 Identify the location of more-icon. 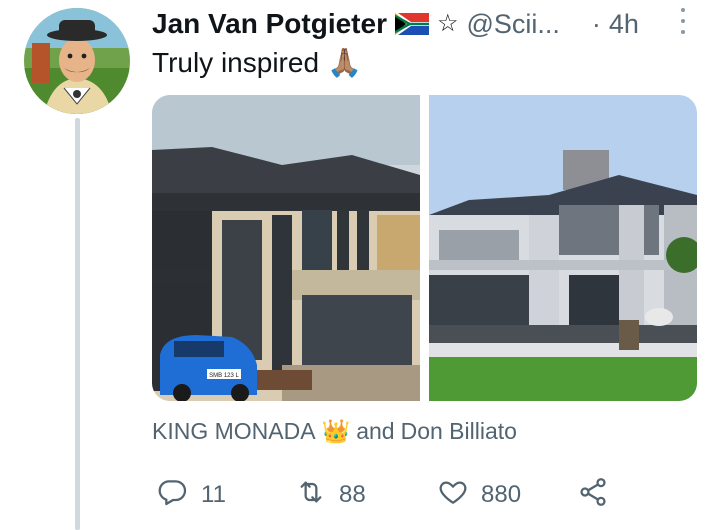
(683, 21).